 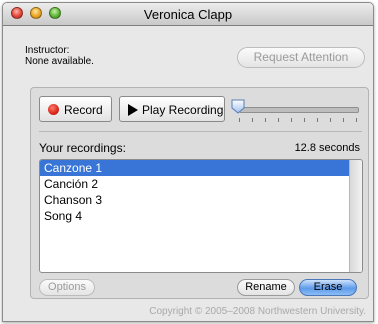 I want to click on record-label: Record, so click(x=83, y=110).